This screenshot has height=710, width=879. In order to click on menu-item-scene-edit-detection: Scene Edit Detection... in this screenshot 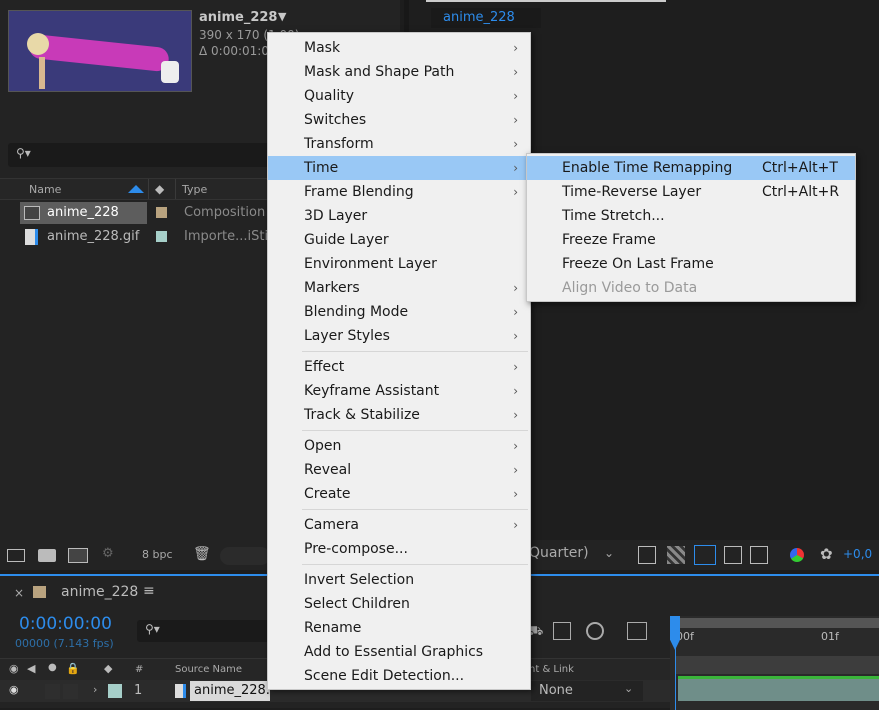, I will do `click(399, 676)`.